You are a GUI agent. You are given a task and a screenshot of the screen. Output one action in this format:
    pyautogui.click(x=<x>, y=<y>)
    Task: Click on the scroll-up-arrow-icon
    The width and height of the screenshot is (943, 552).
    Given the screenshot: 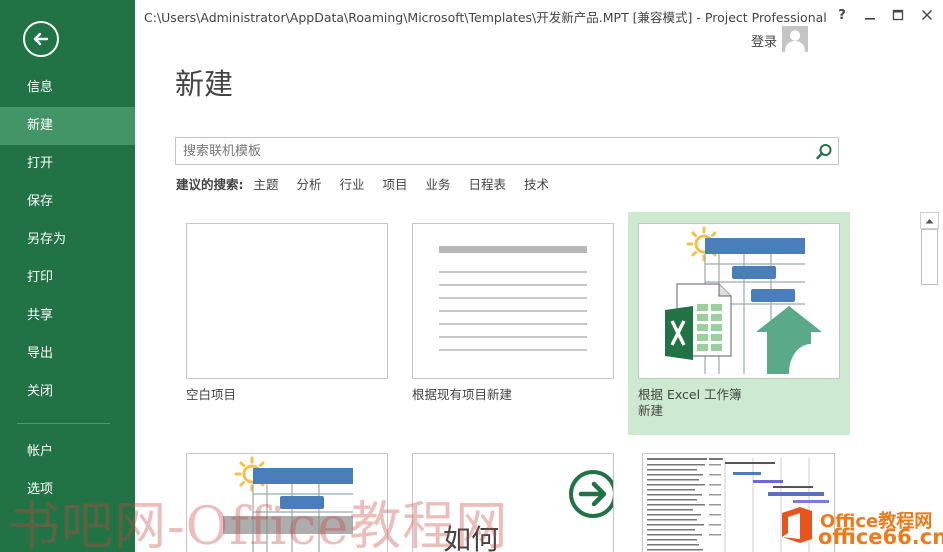 What is the action you would take?
    pyautogui.click(x=929, y=220)
    